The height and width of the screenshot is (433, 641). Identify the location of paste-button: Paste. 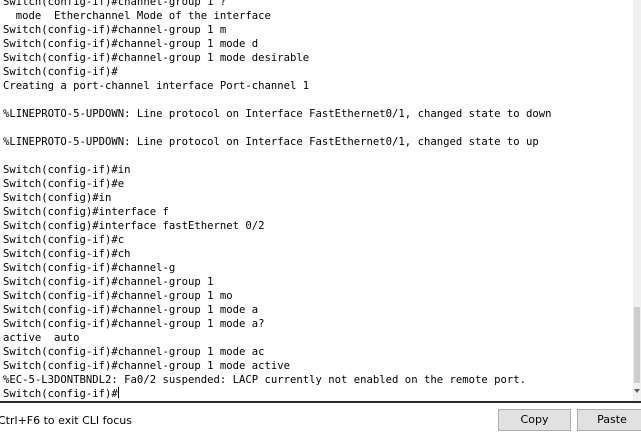
(609, 420).